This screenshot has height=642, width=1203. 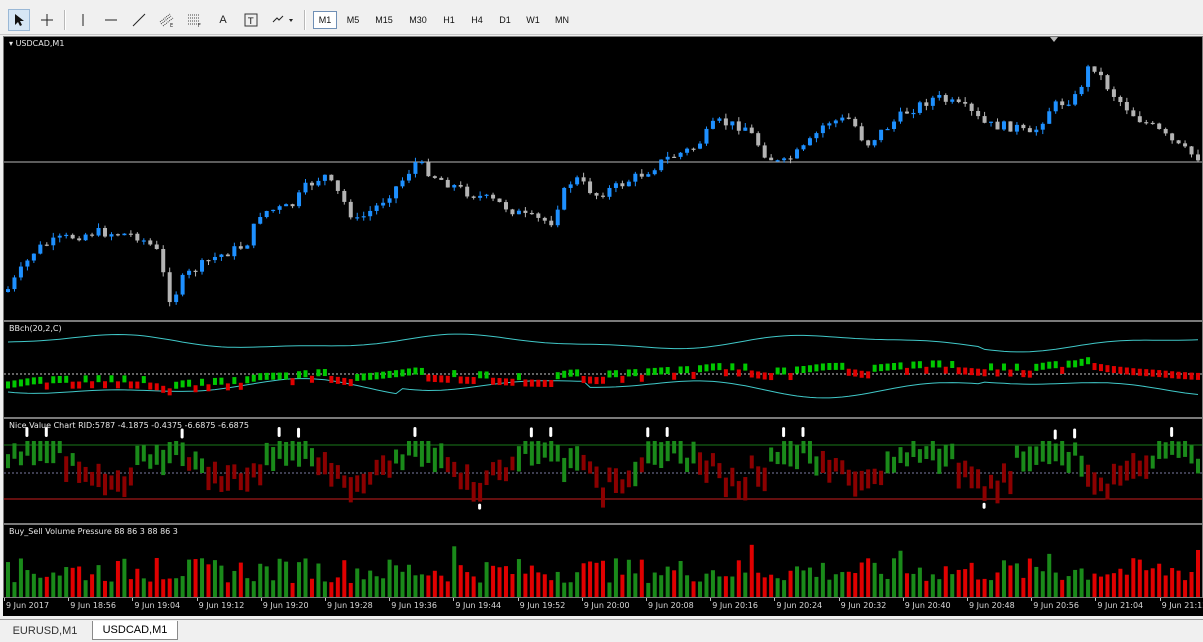 What do you see at coordinates (505, 20) in the screenshot?
I see `timeframe-button-d1: D1` at bounding box center [505, 20].